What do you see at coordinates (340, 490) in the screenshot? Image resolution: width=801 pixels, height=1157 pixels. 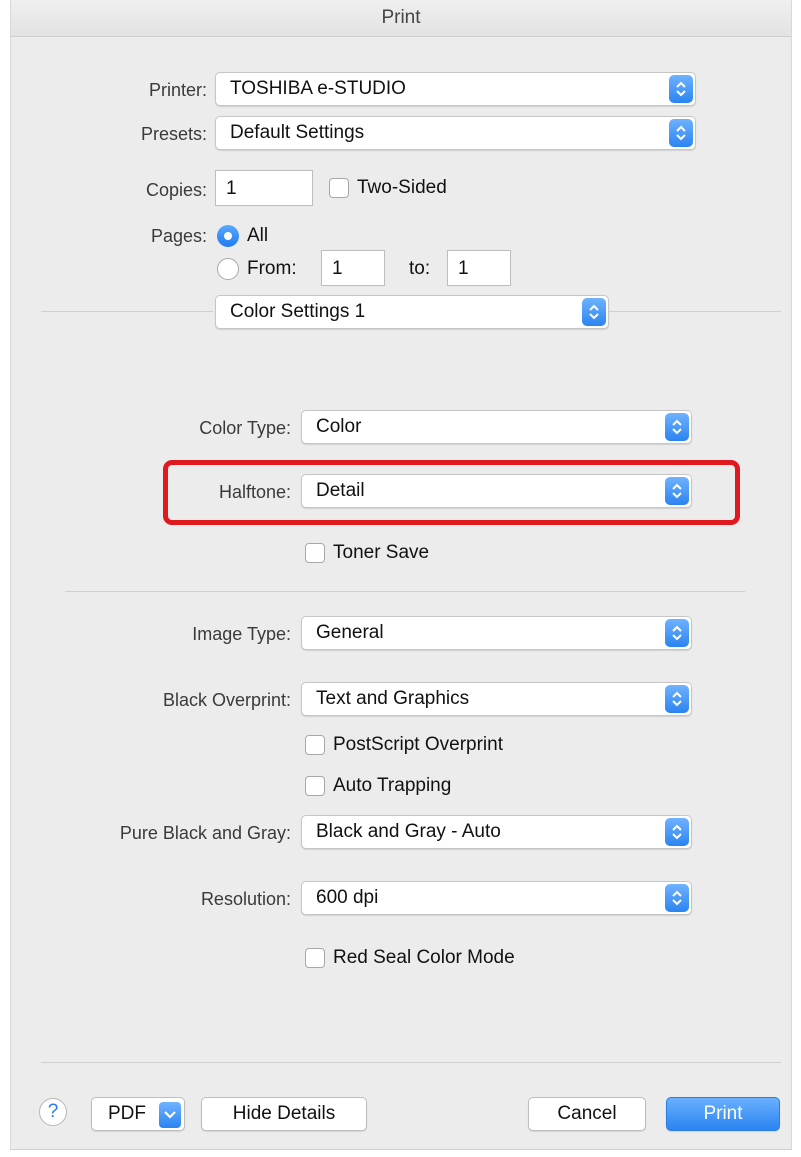 I see `halftone-value: Detail` at bounding box center [340, 490].